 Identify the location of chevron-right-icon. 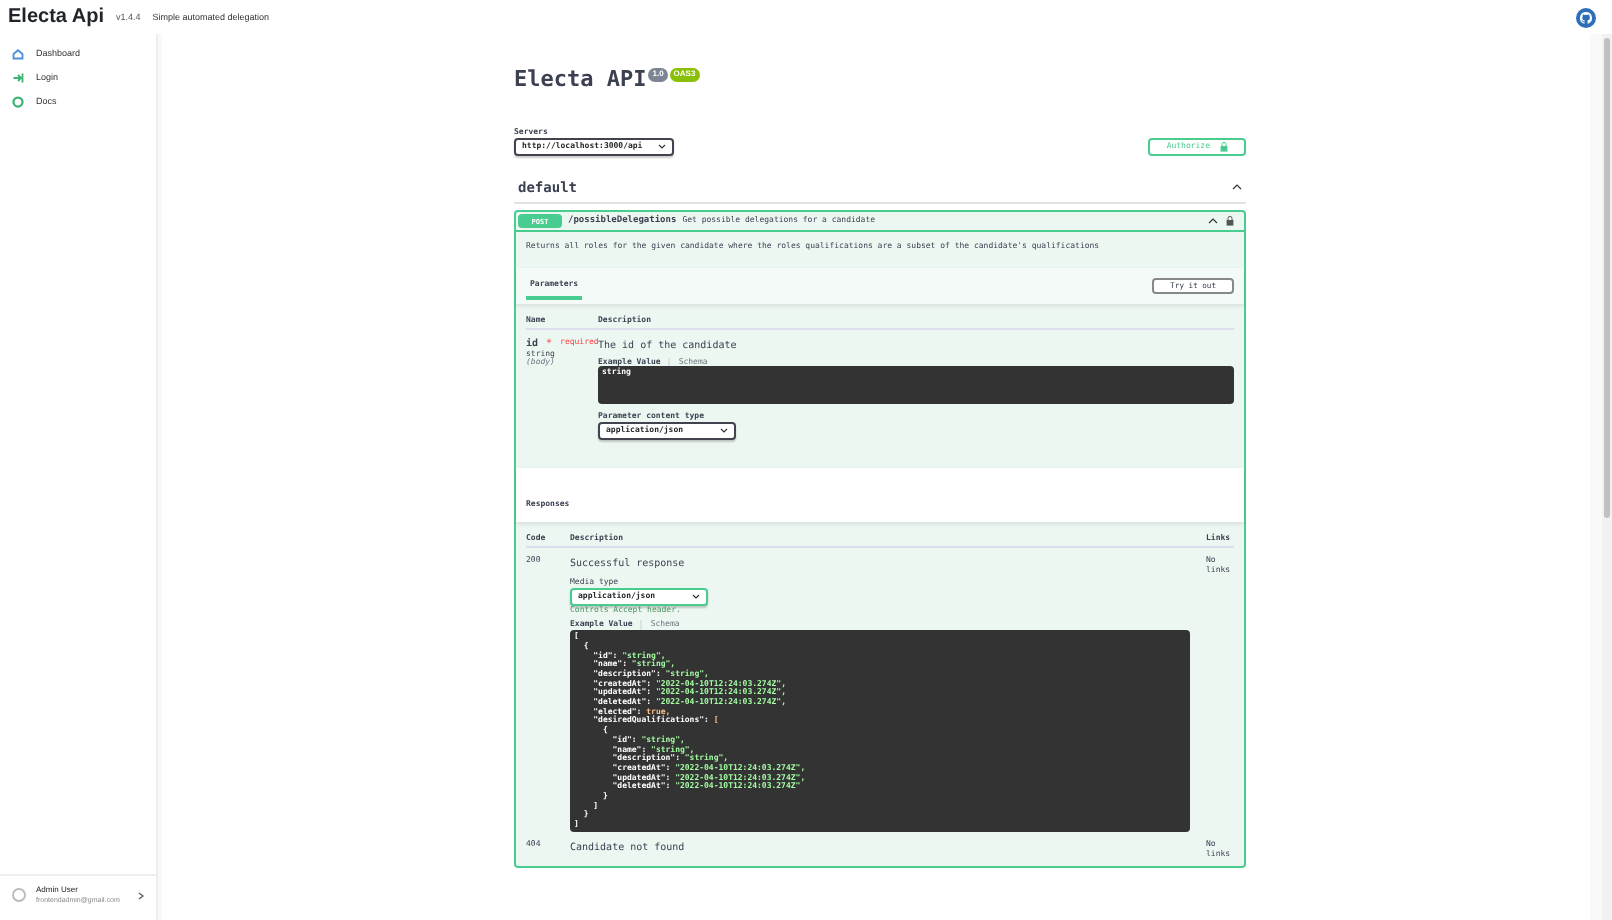
(141, 895).